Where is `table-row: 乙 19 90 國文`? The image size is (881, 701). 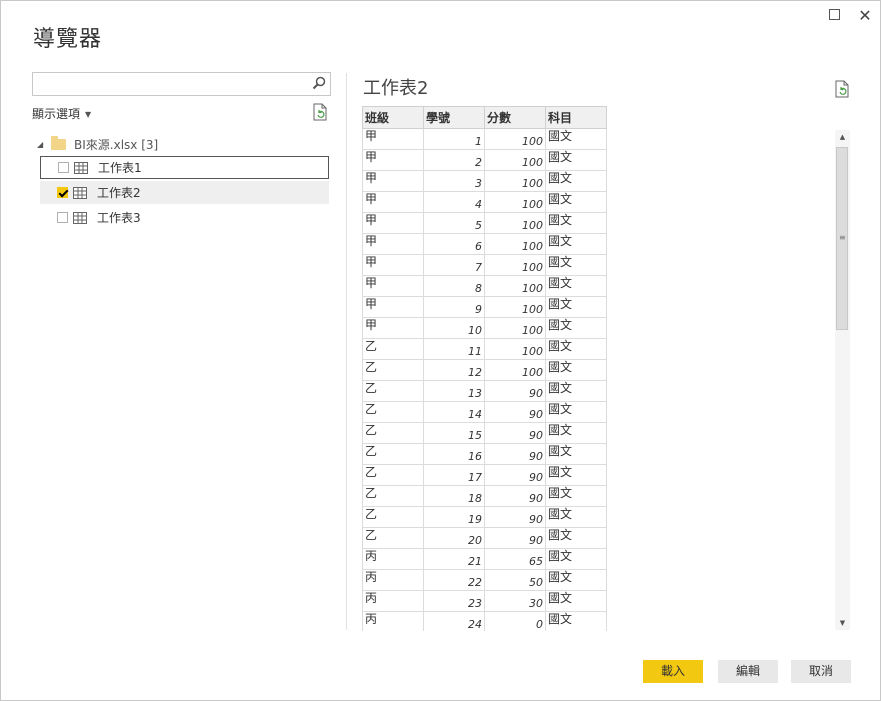 table-row: 乙 19 90 國文 is located at coordinates (484, 517).